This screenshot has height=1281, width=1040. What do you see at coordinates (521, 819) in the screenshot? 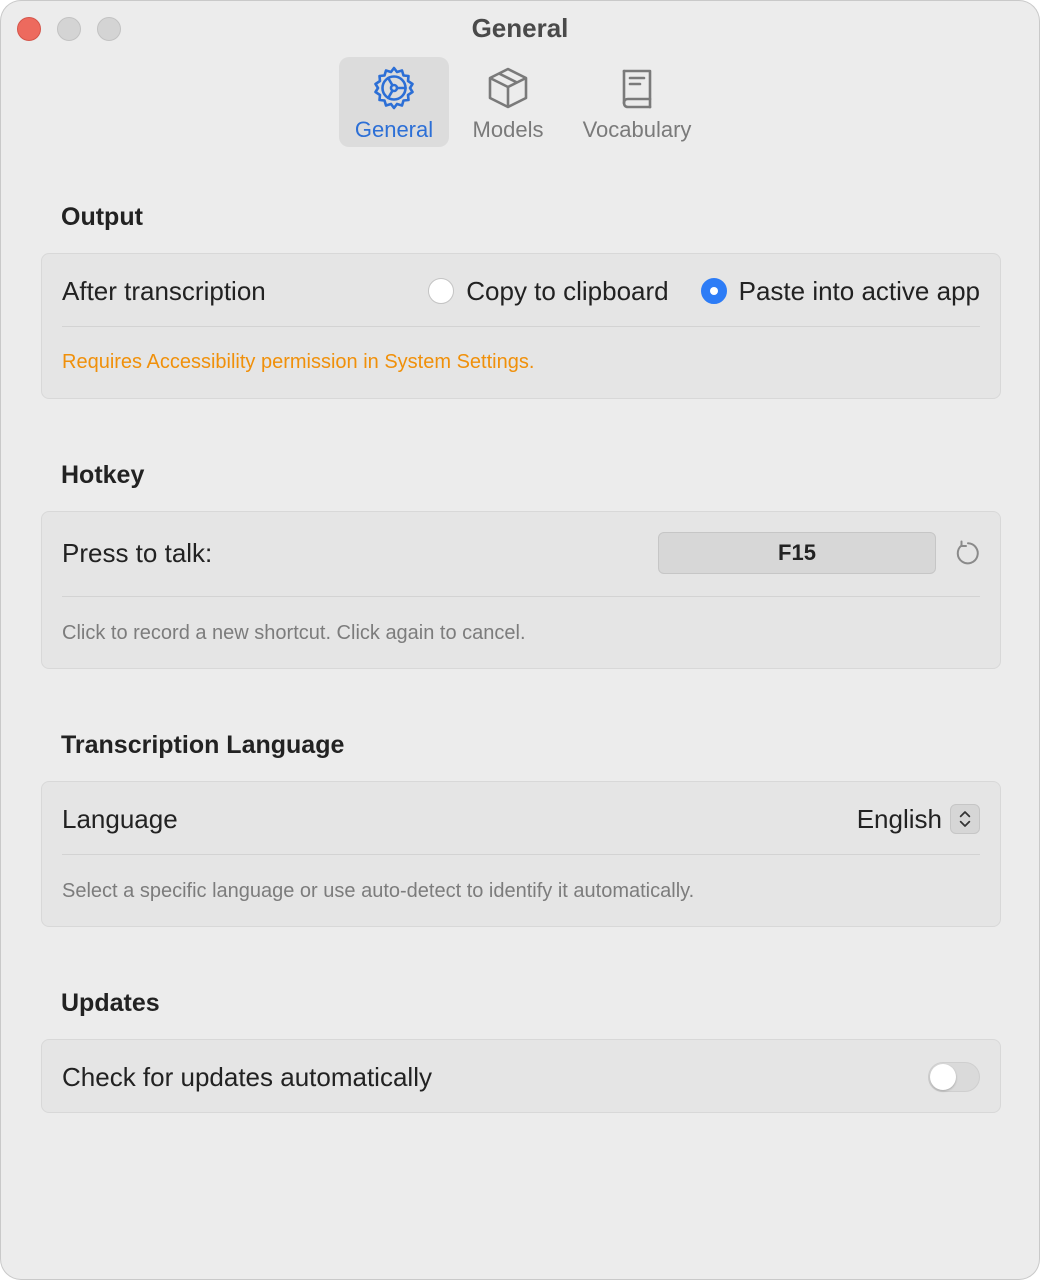
I see `language-row: Language English` at bounding box center [521, 819].